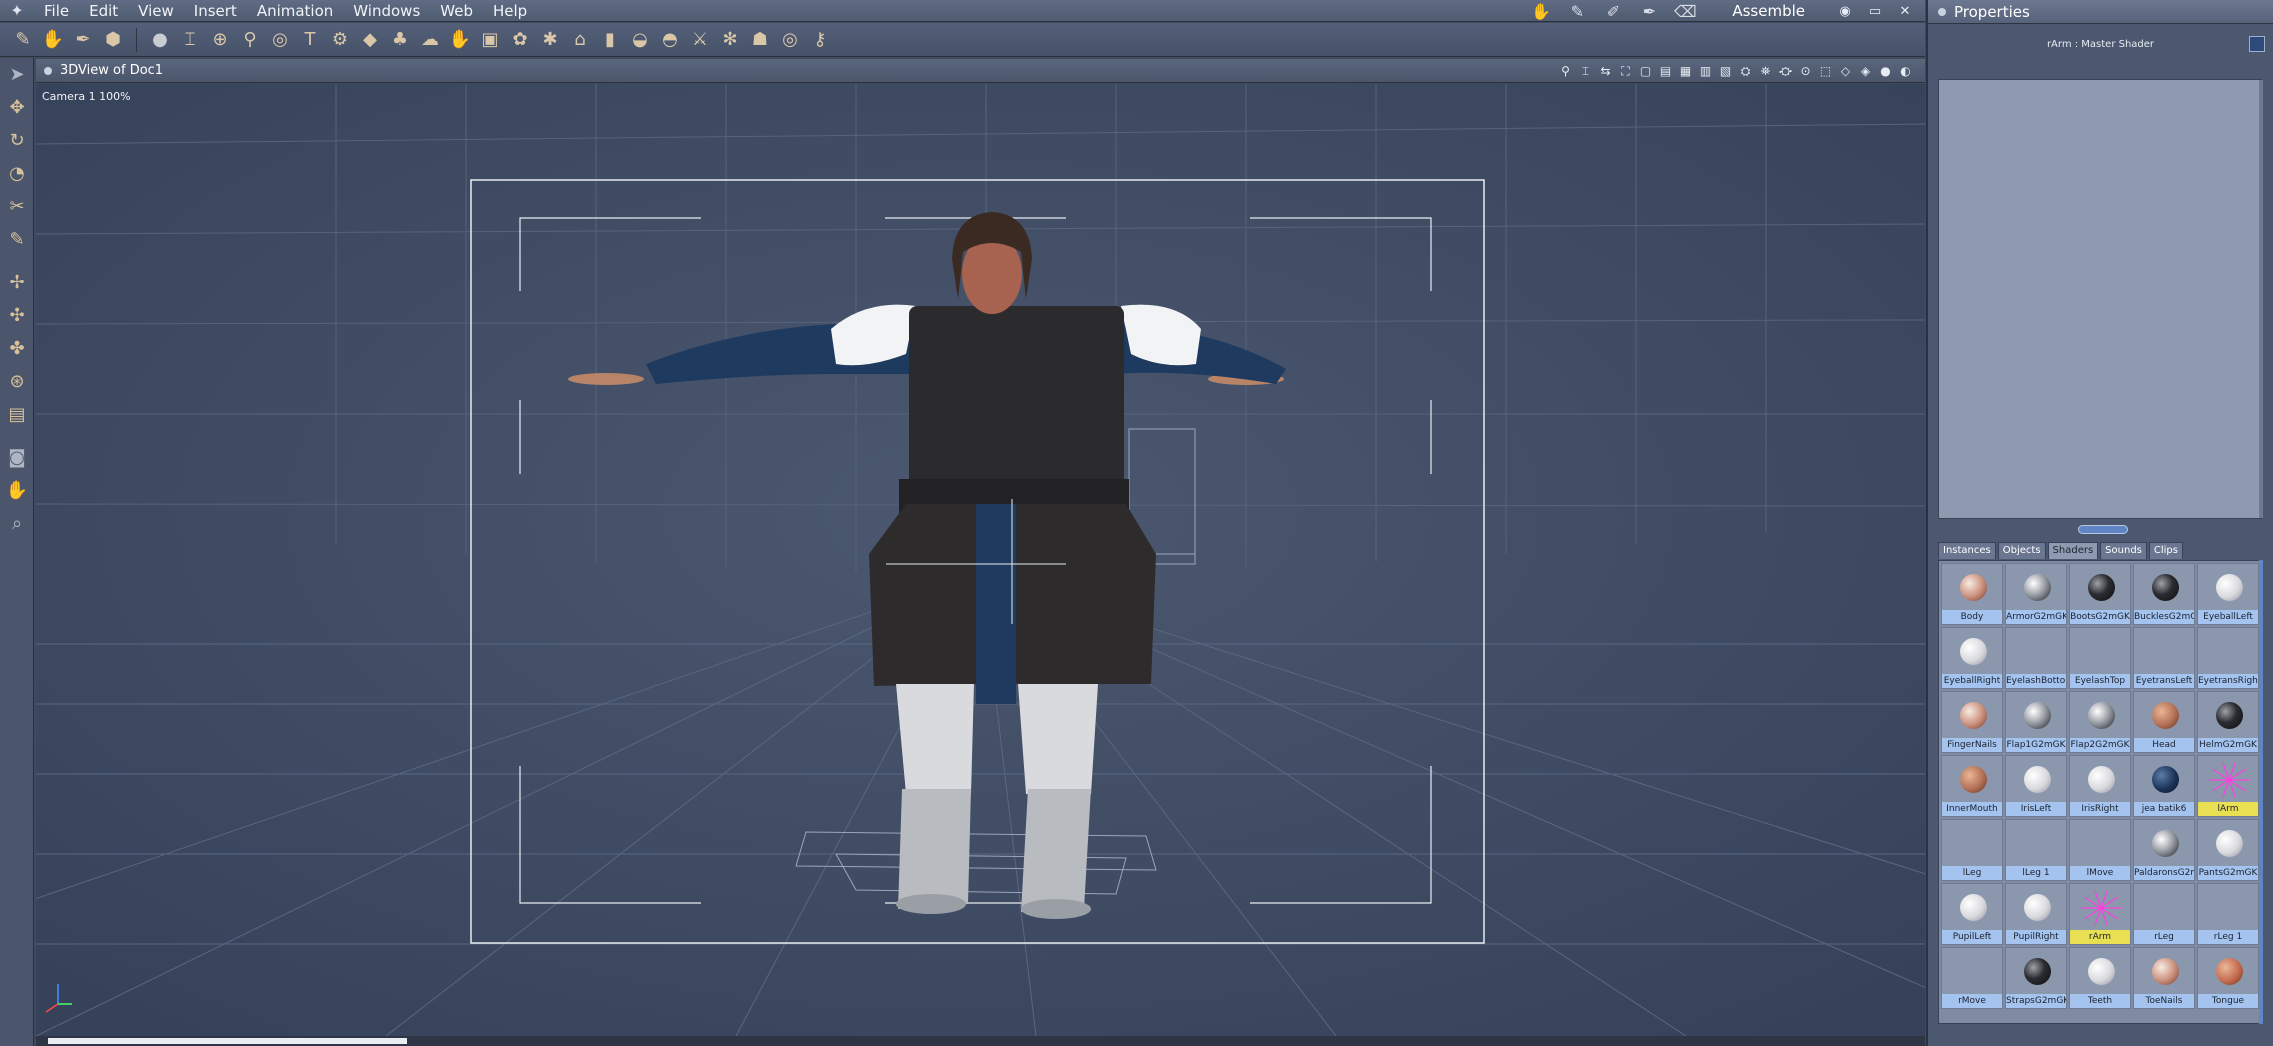 This screenshot has height=1046, width=2273. I want to click on eraser-room-icon: ⌫, so click(1685, 11).